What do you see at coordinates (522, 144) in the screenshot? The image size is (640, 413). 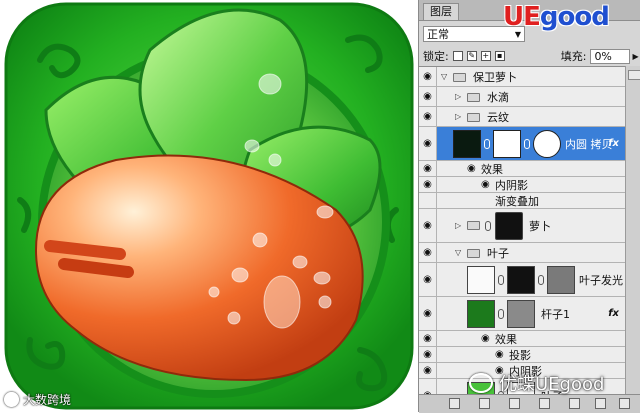 I see `layer-inner-circle-copy: ◉ 内圆 拷贝 fx` at bounding box center [522, 144].